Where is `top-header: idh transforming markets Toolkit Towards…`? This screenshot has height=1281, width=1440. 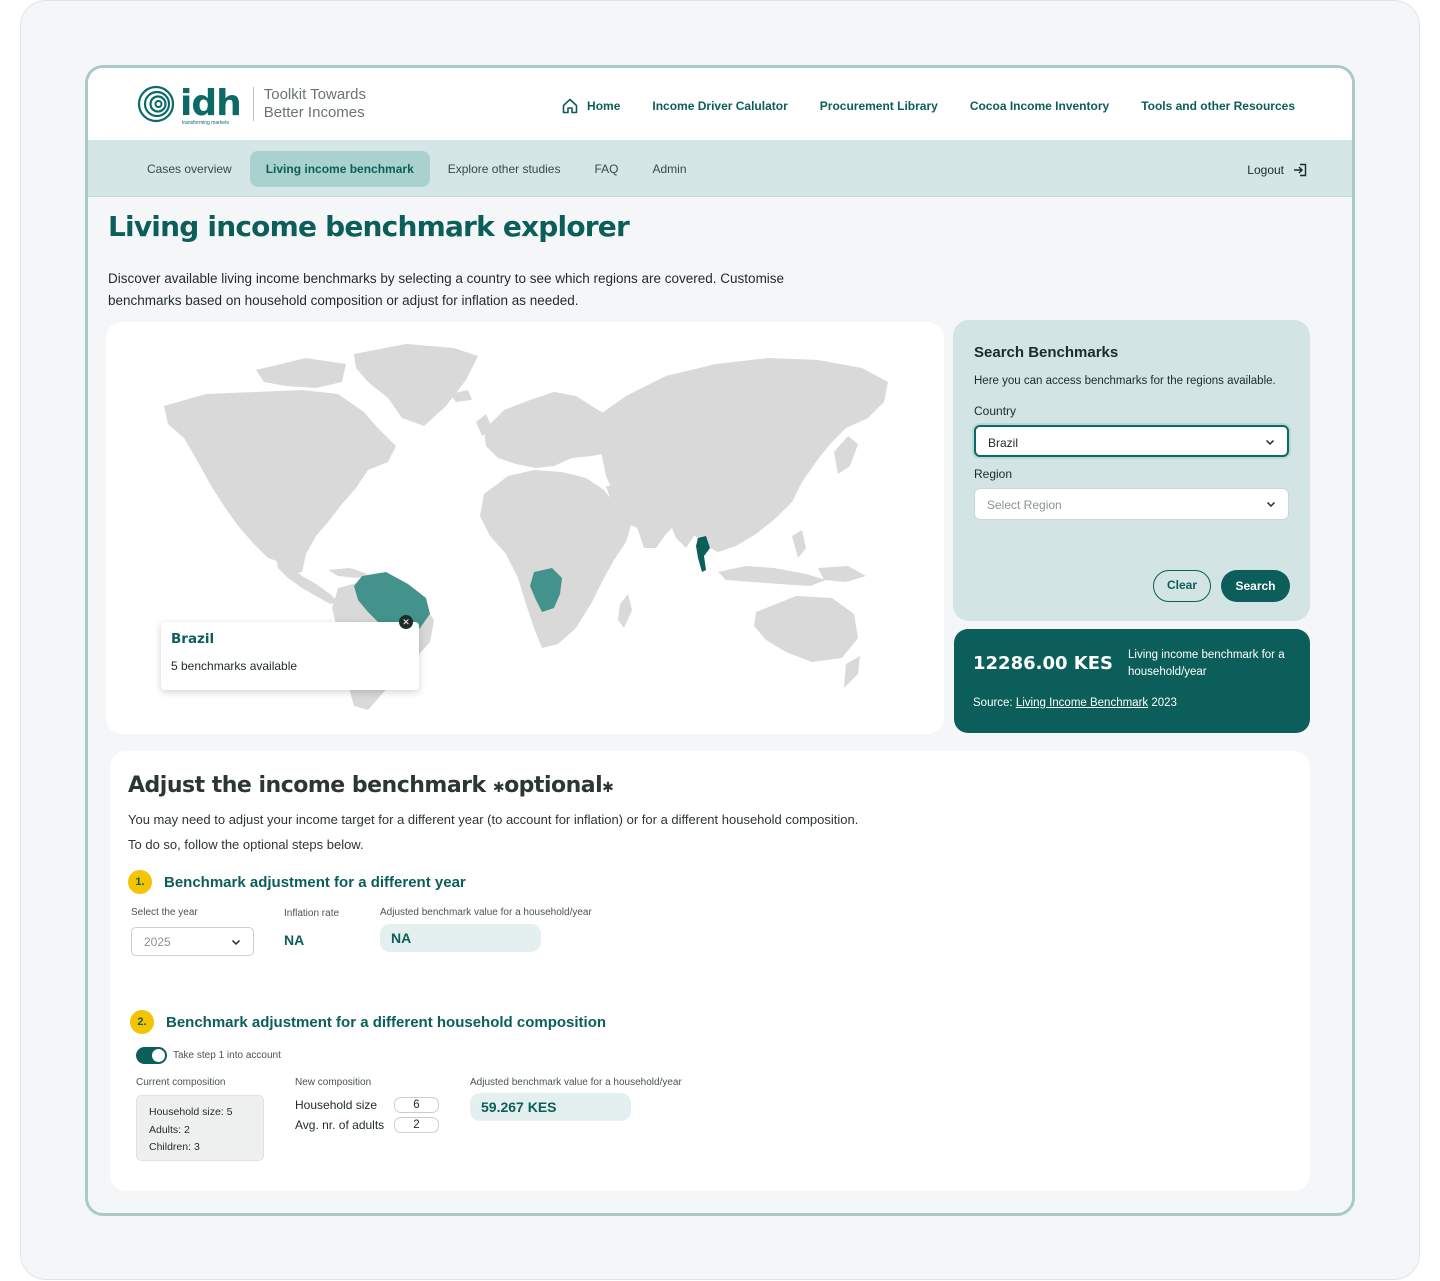 top-header: idh transforming markets Toolkit Towards… is located at coordinates (720, 104).